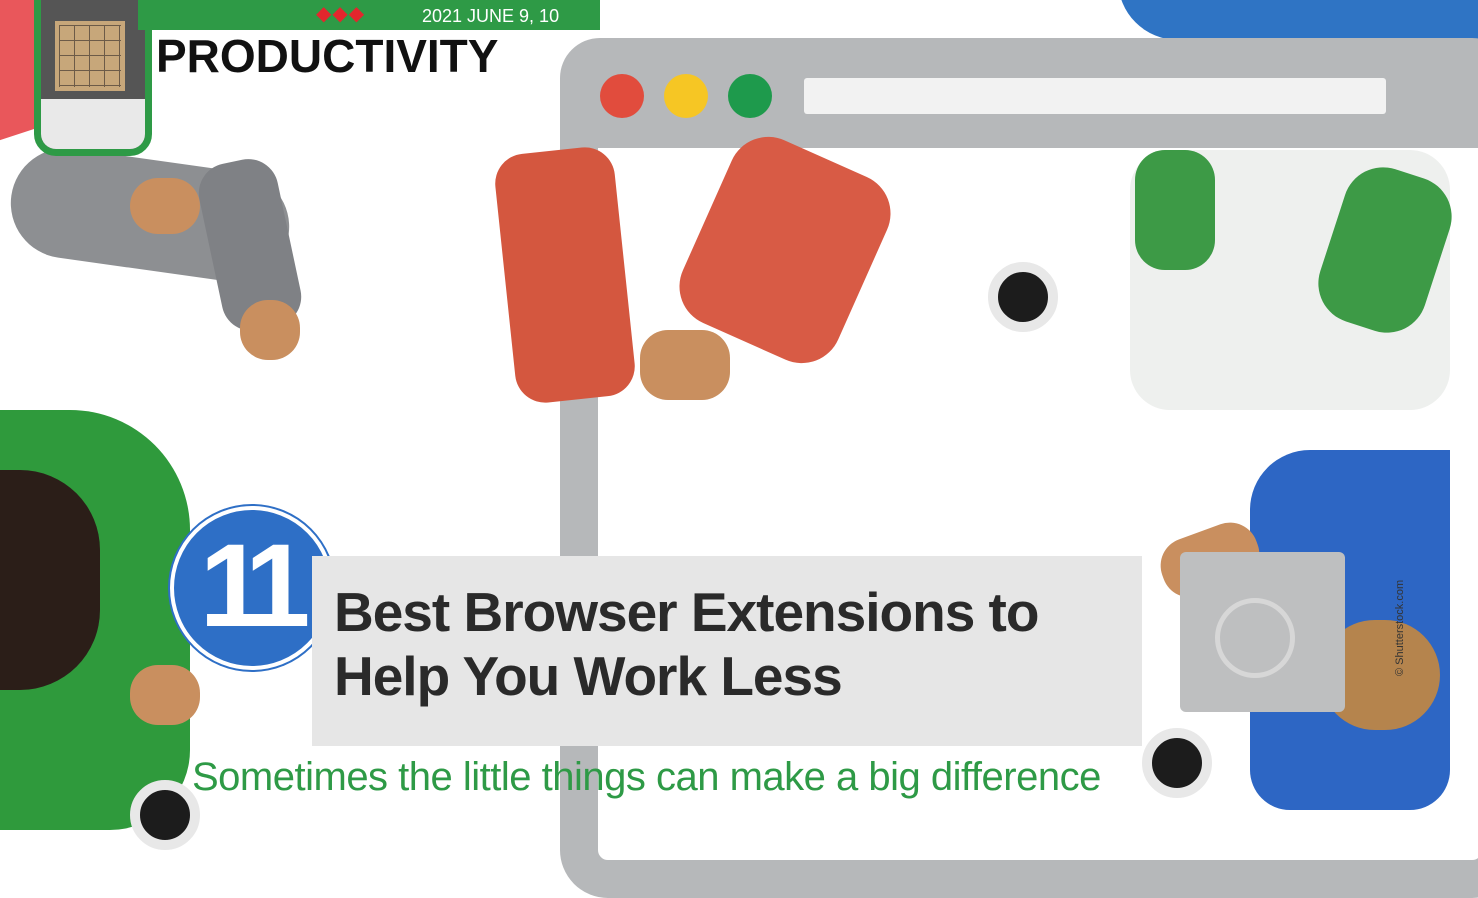  What do you see at coordinates (750, 96) in the screenshot?
I see `browser-maximize-dot-icon` at bounding box center [750, 96].